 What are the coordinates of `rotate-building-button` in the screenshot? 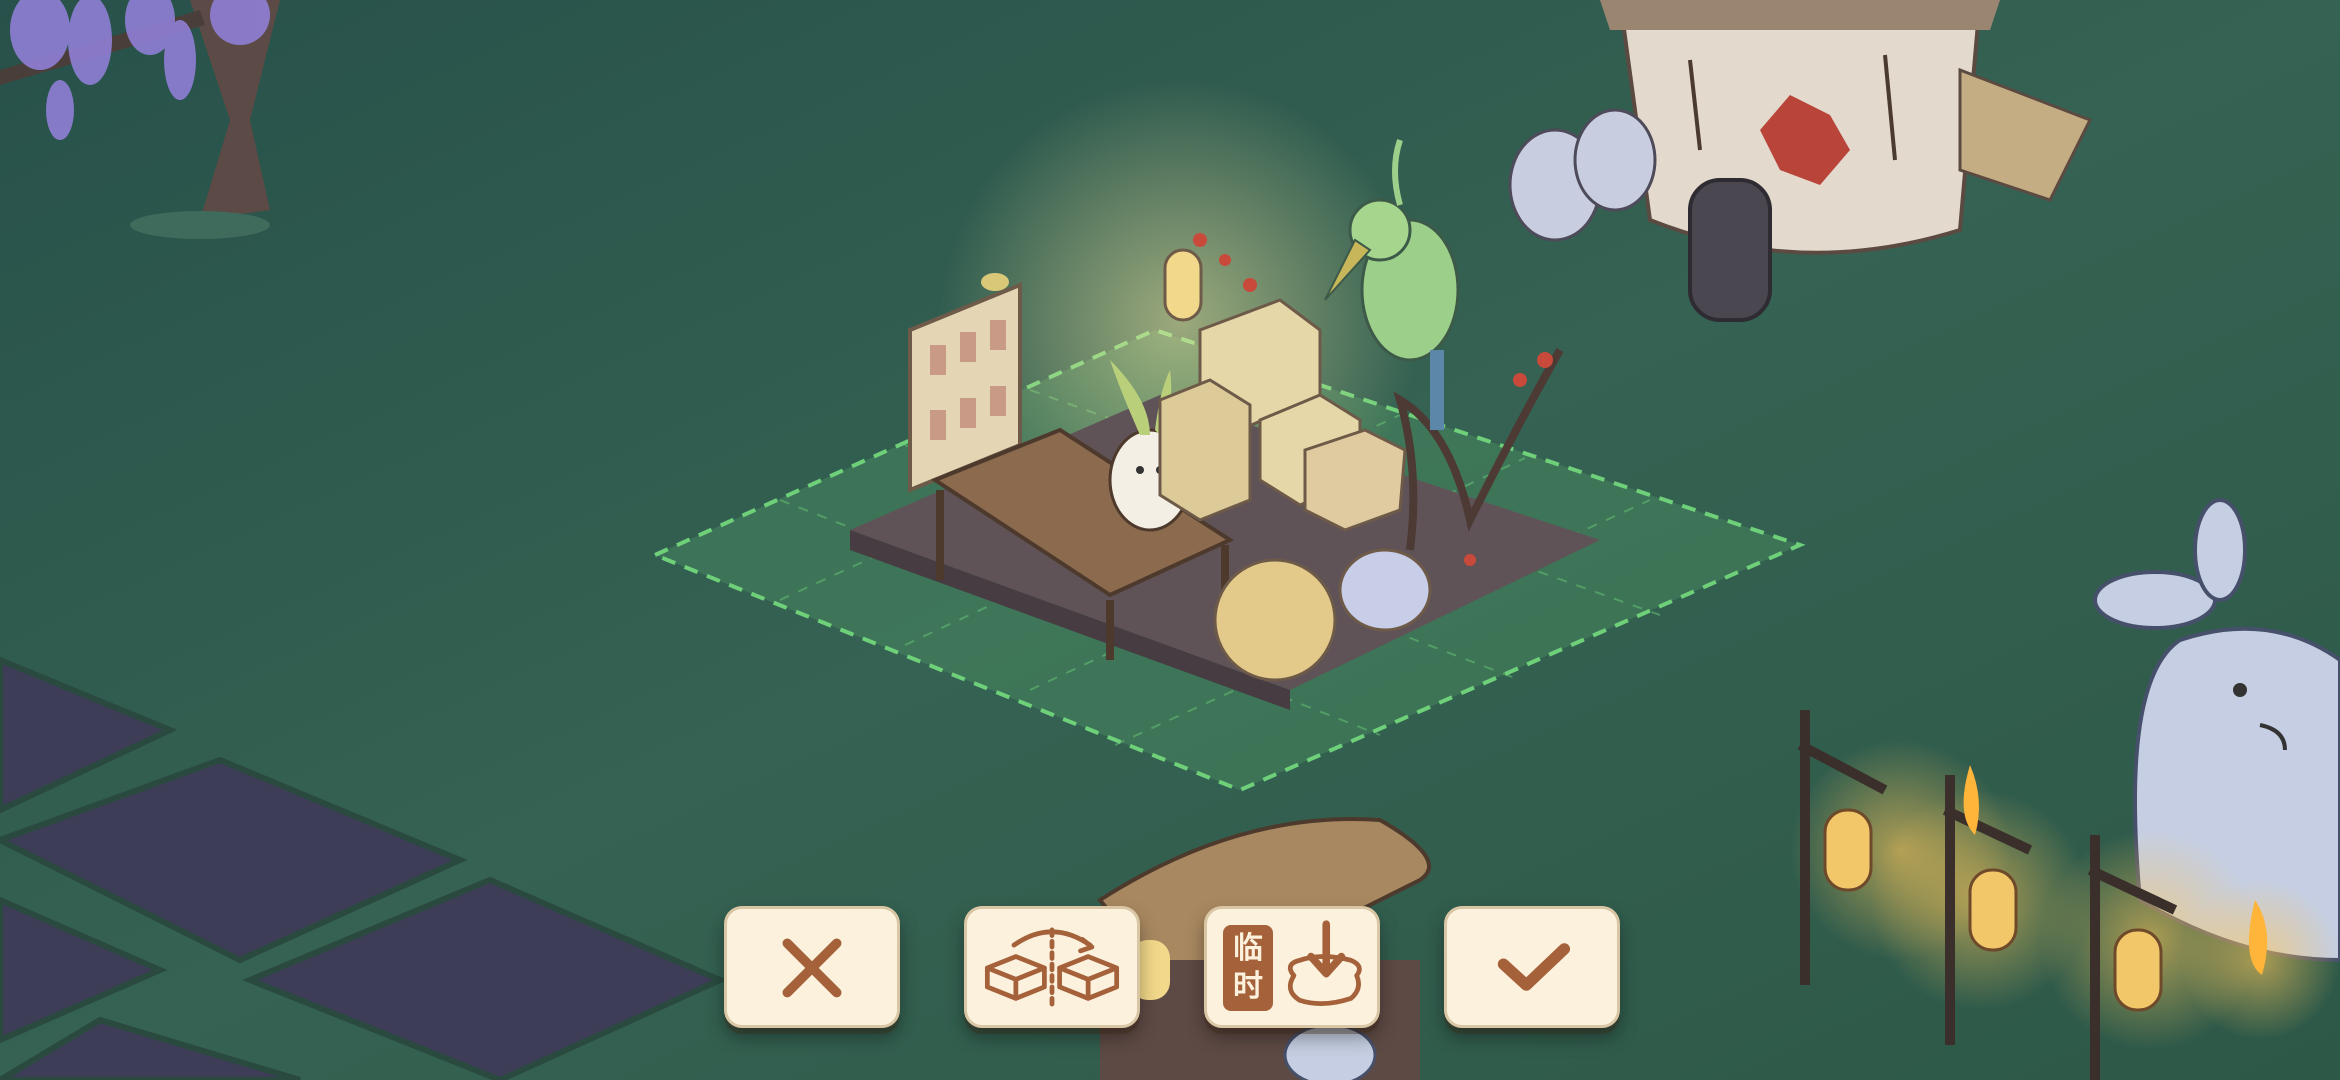 It's located at (1052, 967).